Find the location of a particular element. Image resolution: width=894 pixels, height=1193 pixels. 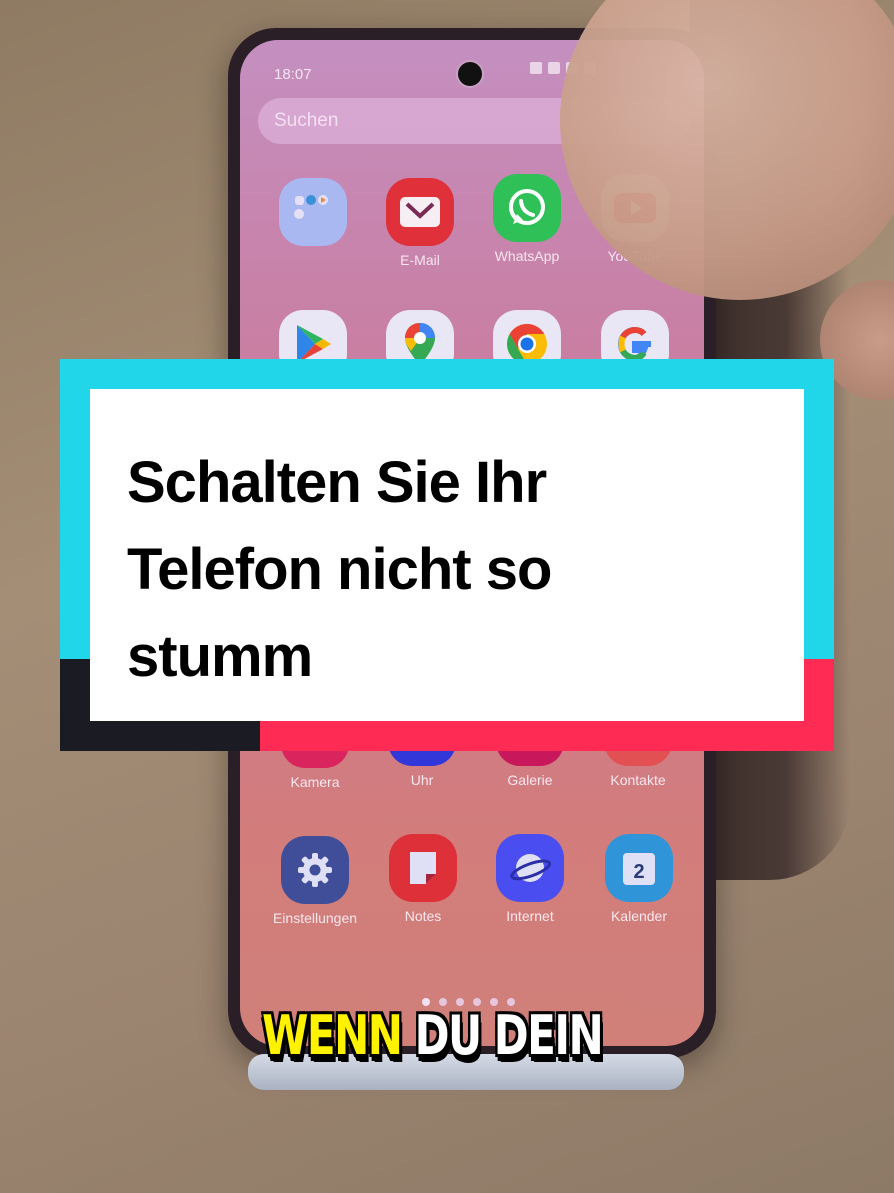

app-label: Uhr is located at coordinates (422, 780).